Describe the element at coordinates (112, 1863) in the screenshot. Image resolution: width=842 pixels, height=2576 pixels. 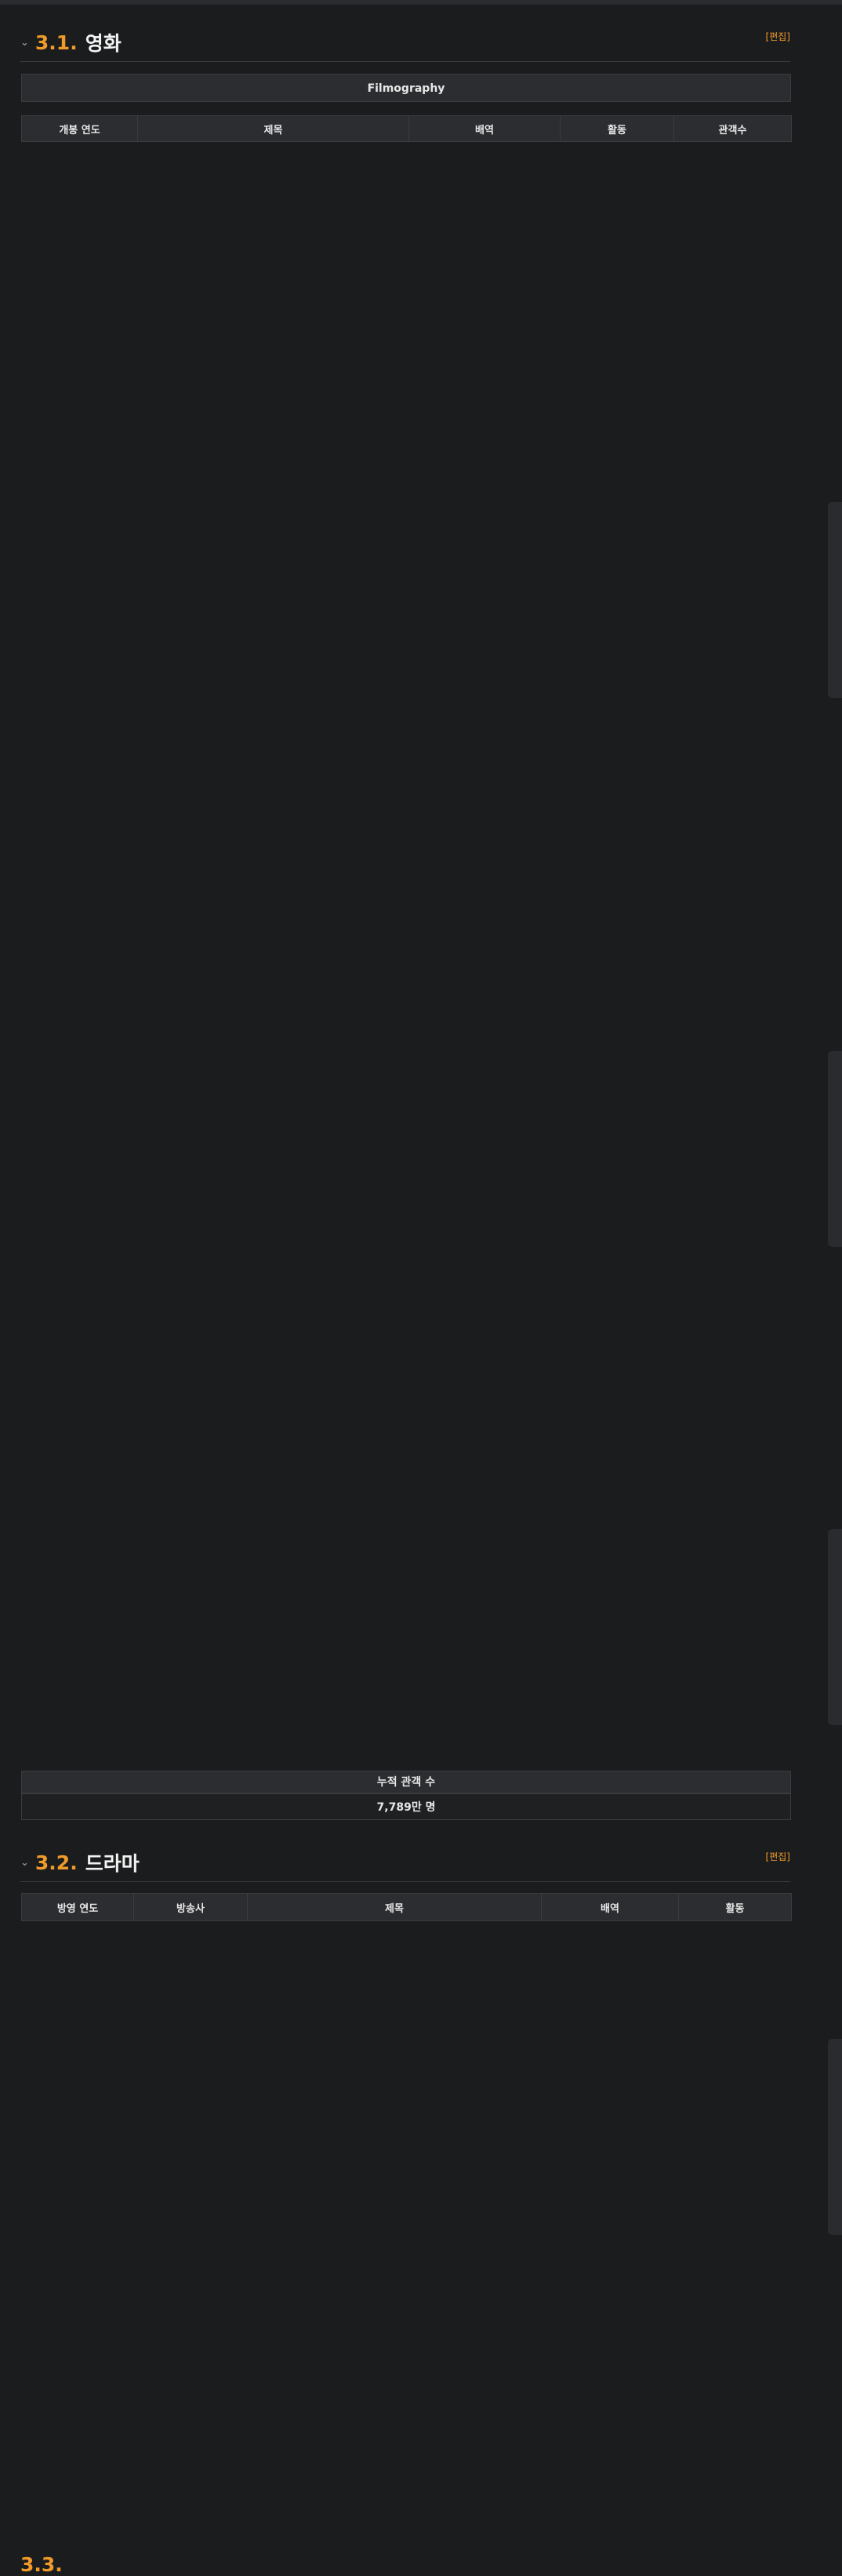
I see `section-title: 드라마` at that location.